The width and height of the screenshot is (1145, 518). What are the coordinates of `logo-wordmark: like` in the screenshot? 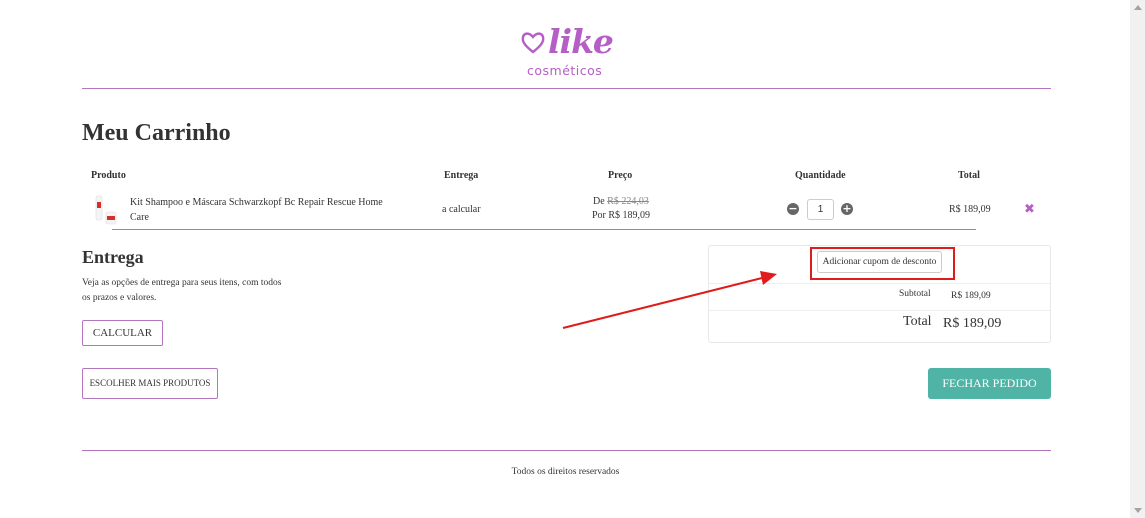 It's located at (581, 41).